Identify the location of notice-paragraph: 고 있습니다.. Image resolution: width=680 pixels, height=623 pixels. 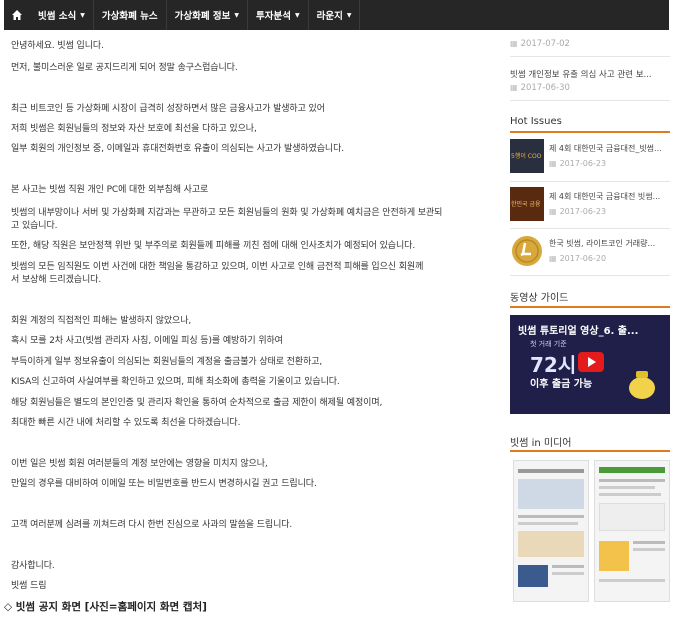
(34, 226).